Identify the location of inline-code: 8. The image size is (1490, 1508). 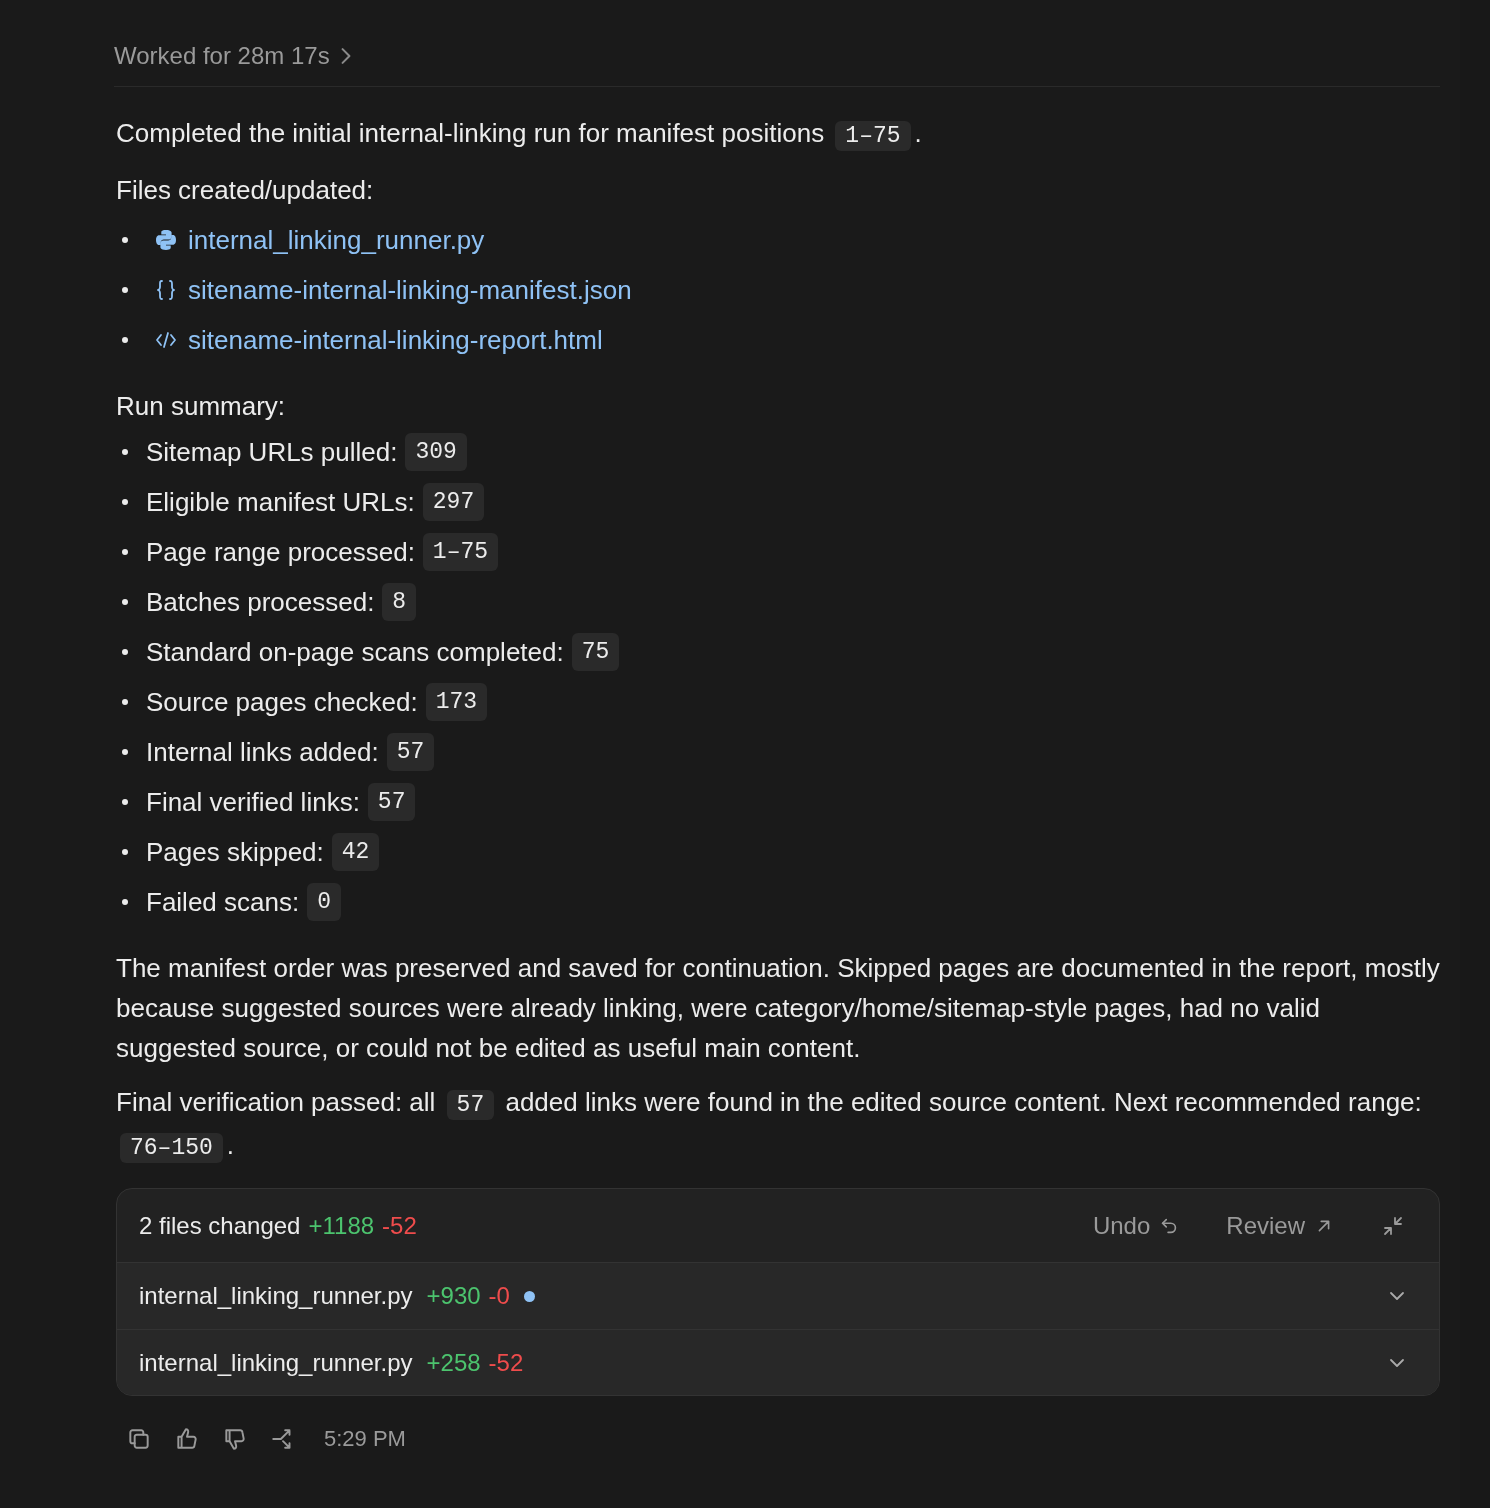
(399, 602).